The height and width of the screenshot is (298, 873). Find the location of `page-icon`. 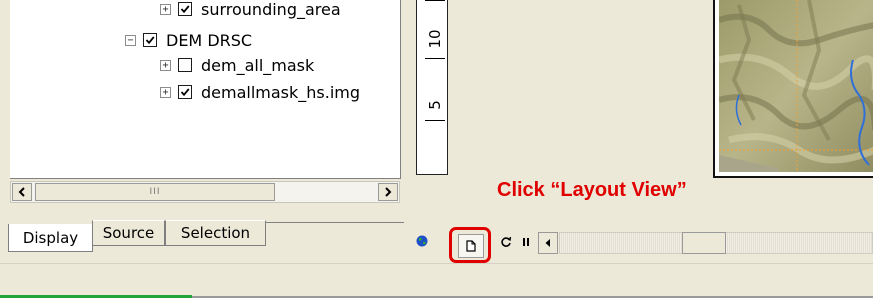

page-icon is located at coordinates (471, 246).